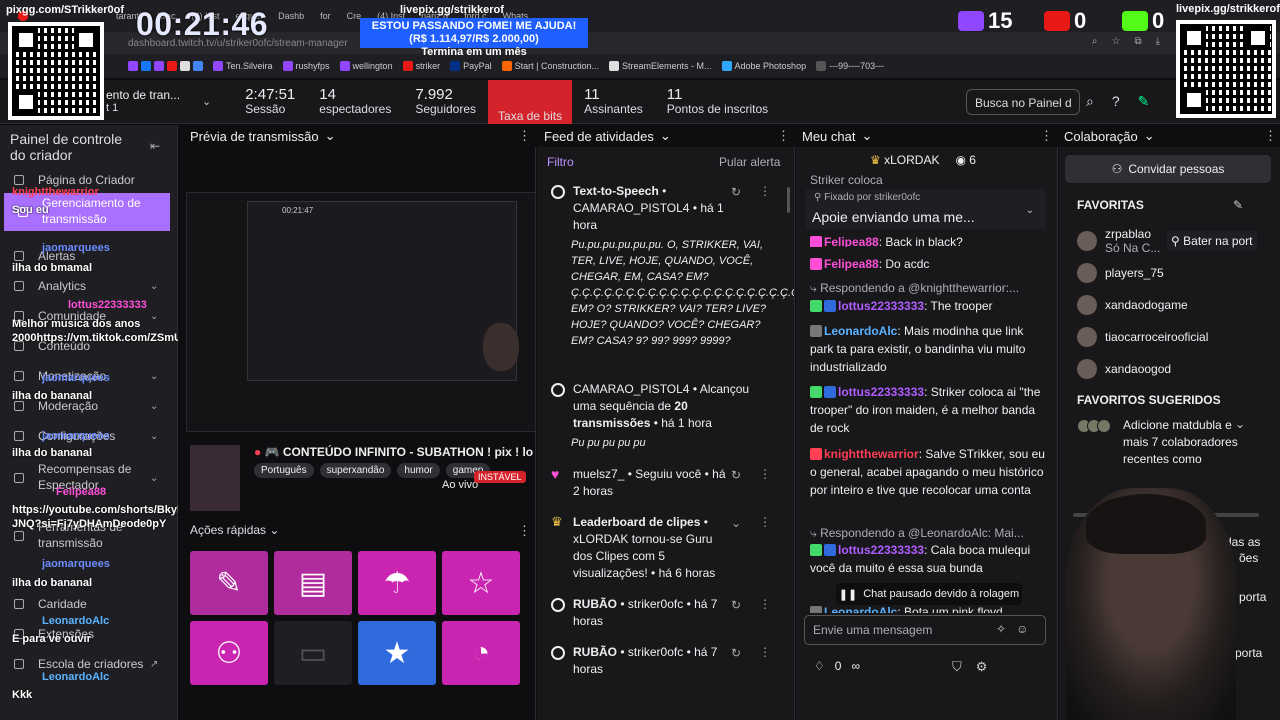 The image size is (1280, 720). What do you see at coordinates (361, 312) in the screenshot?
I see `video-player: 00:21:47` at bounding box center [361, 312].